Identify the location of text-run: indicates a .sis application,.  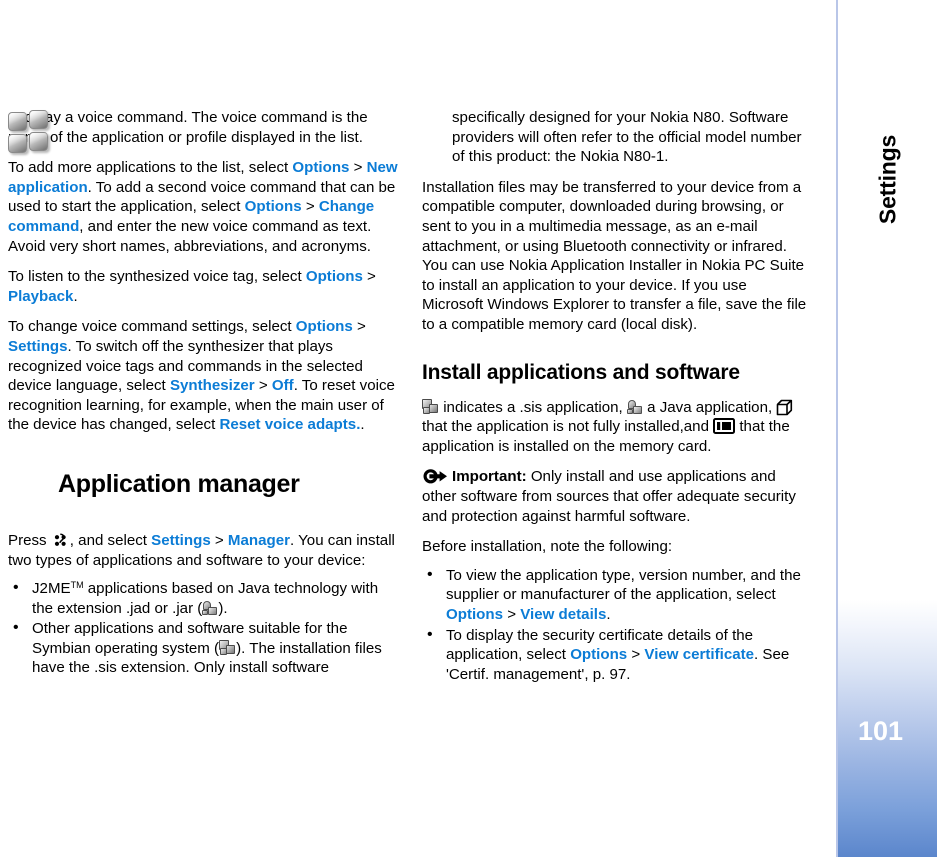
(533, 407).